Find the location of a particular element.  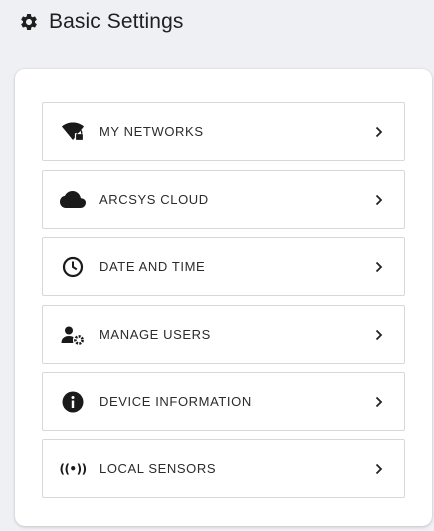

menu-item-label: ARCSYS CLOUD is located at coordinates (154, 199).